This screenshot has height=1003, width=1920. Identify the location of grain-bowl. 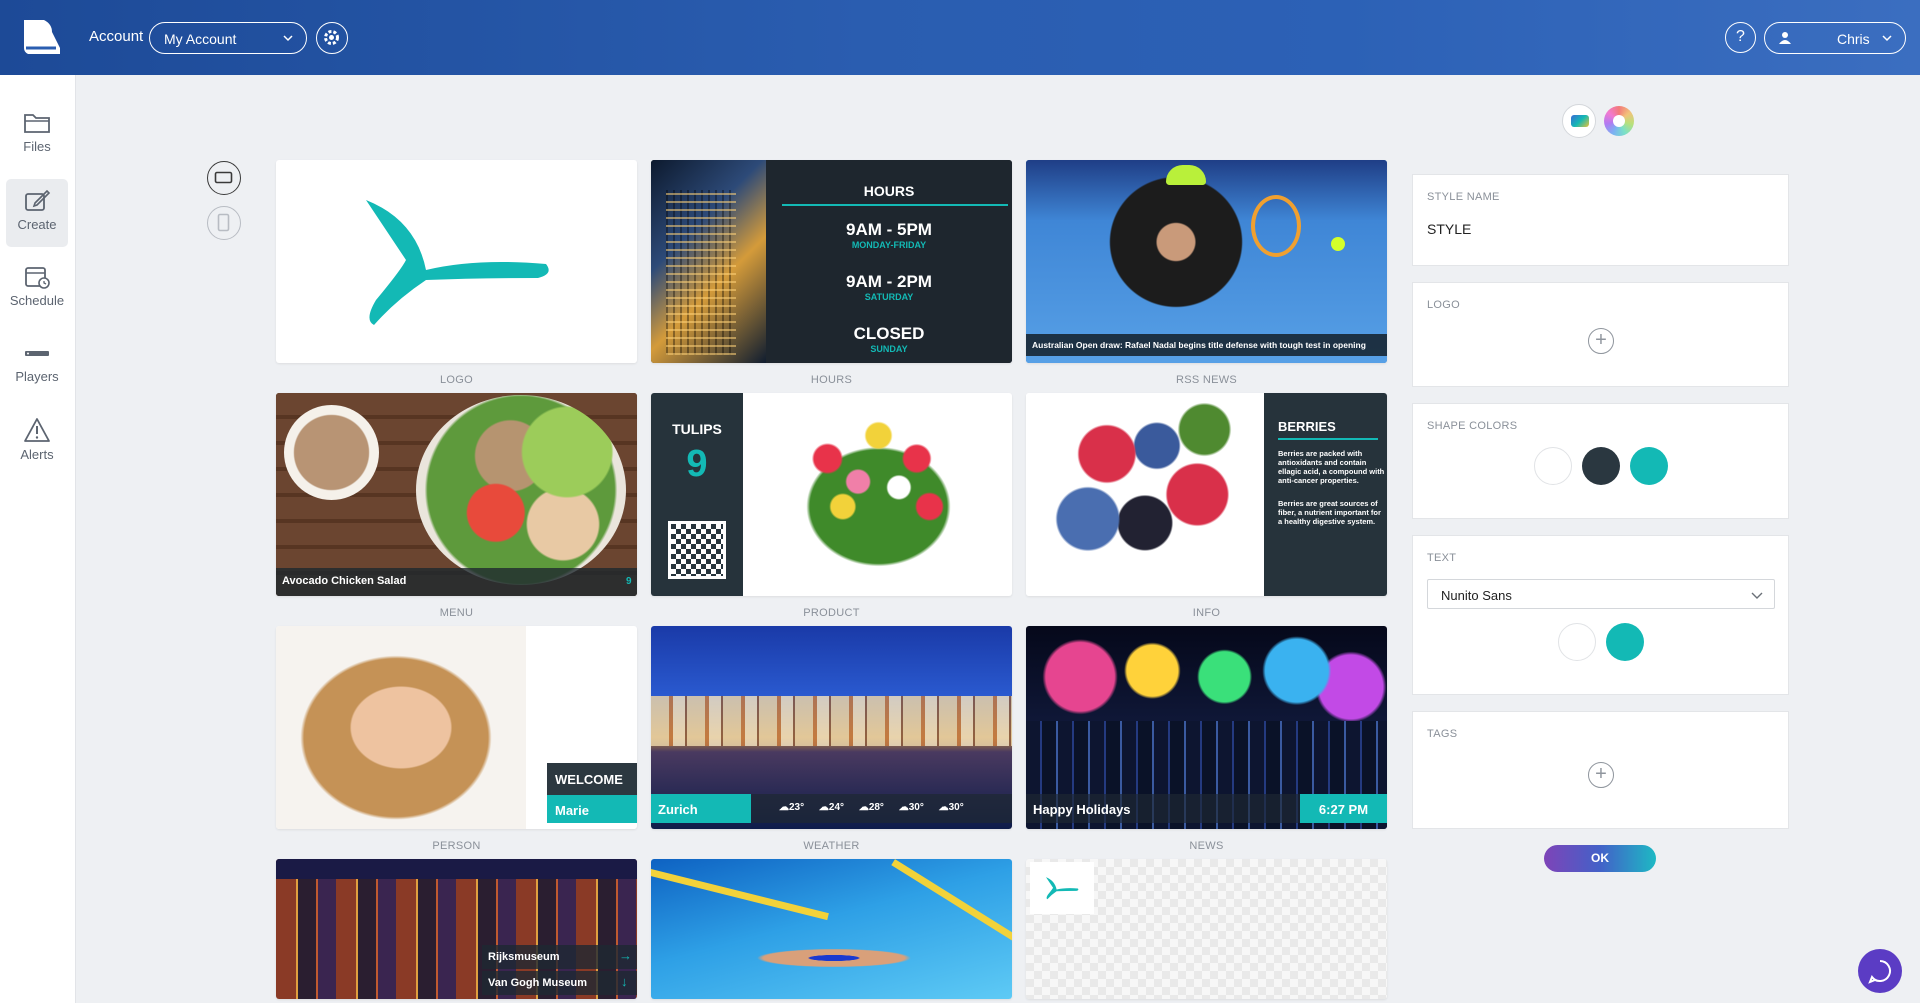
(331, 452).